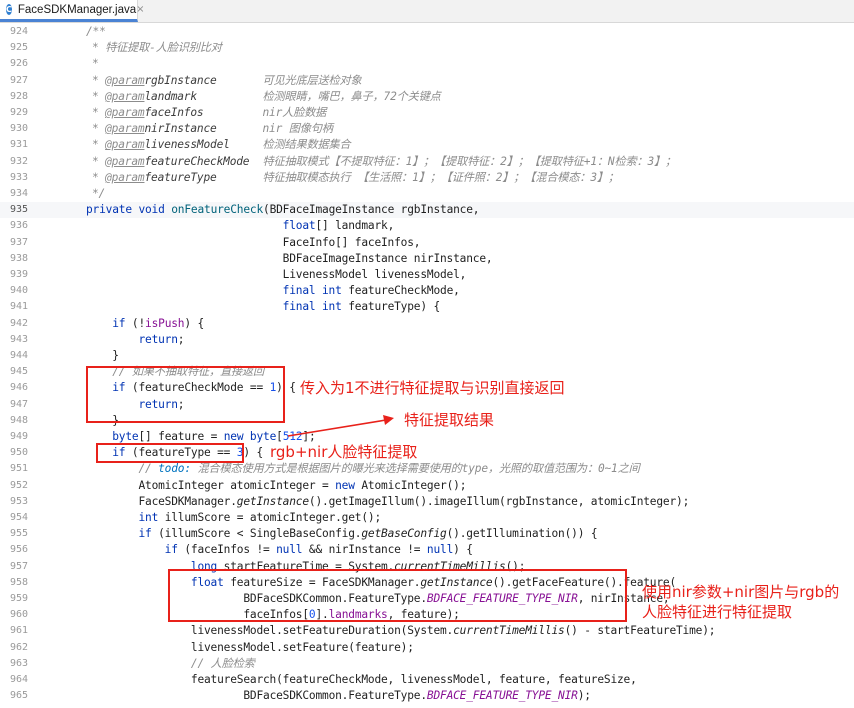  I want to click on code-line: 934 */, so click(427, 194).